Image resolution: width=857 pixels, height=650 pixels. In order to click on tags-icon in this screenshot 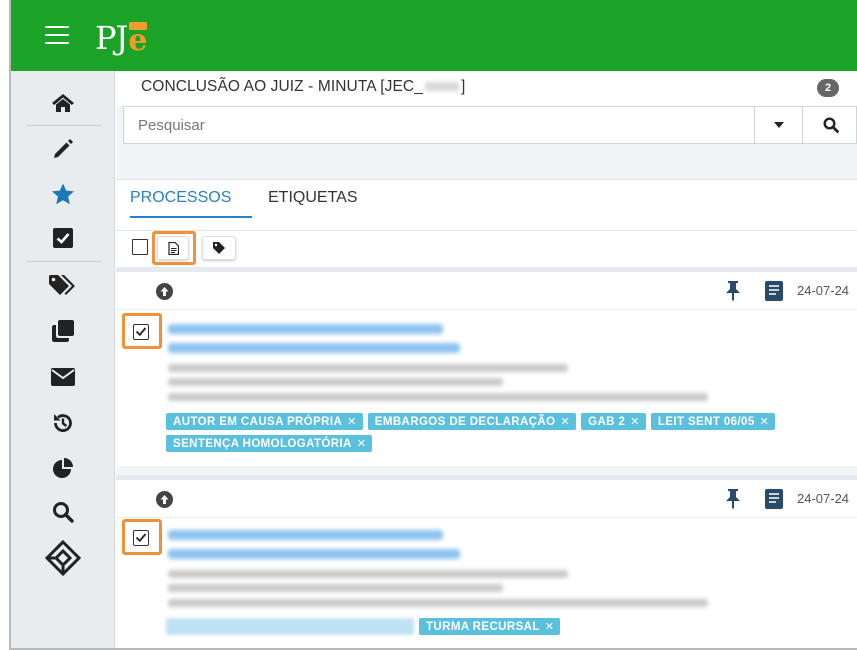, I will do `click(62, 285)`.